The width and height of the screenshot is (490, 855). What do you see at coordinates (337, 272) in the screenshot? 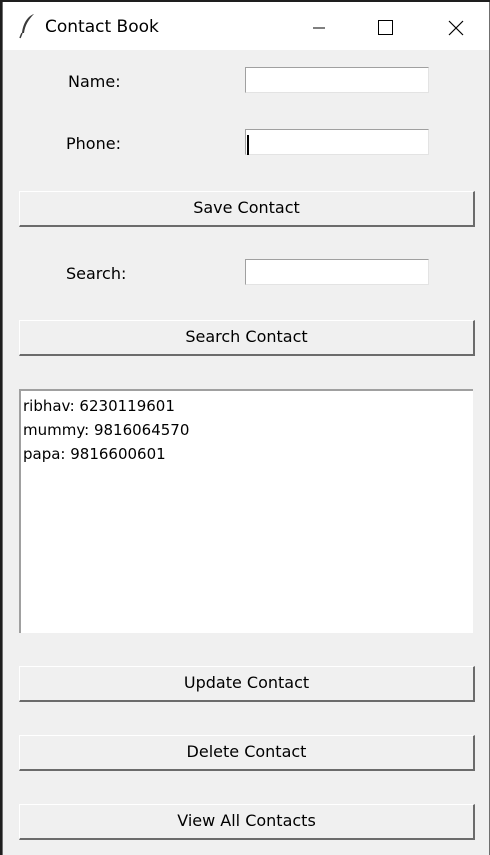
I see `search-field` at bounding box center [337, 272].